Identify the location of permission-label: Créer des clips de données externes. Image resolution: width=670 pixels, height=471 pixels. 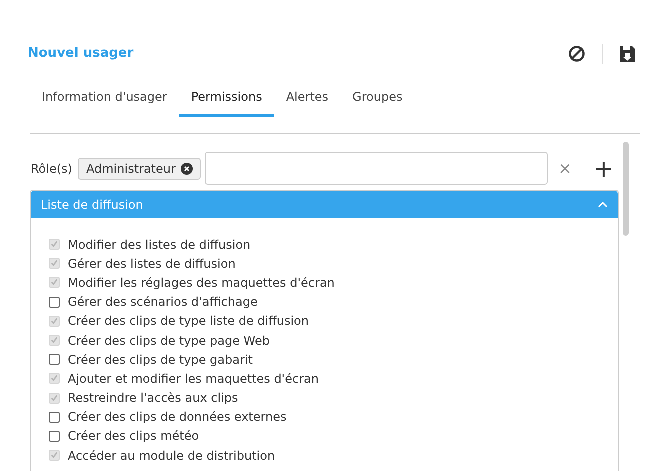
(177, 417).